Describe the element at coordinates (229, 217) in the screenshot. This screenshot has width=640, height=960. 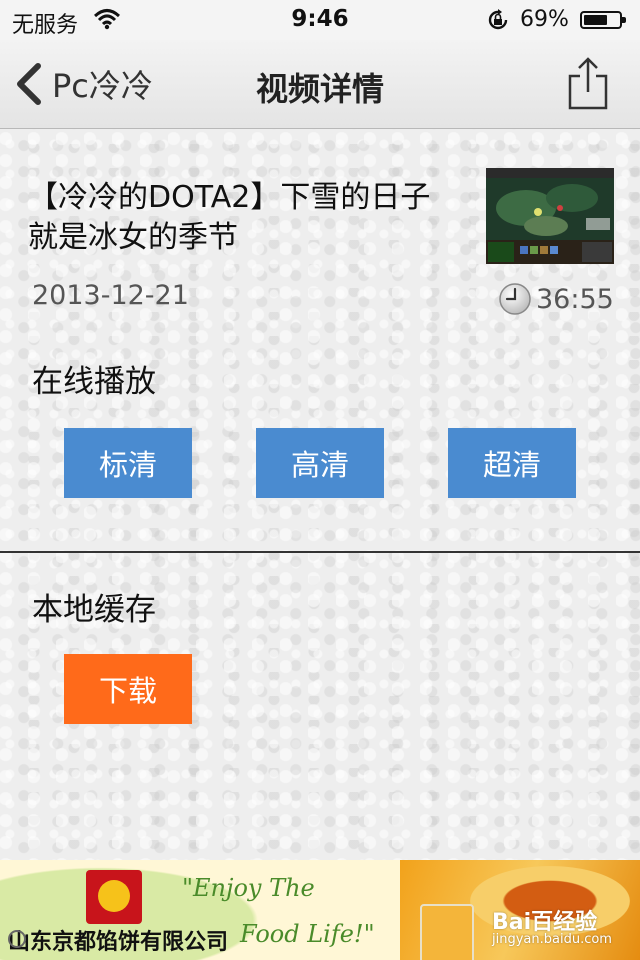
I see `video-title: 【冷冷的DOTA2】下雪的日子就是冰女的季节` at that location.